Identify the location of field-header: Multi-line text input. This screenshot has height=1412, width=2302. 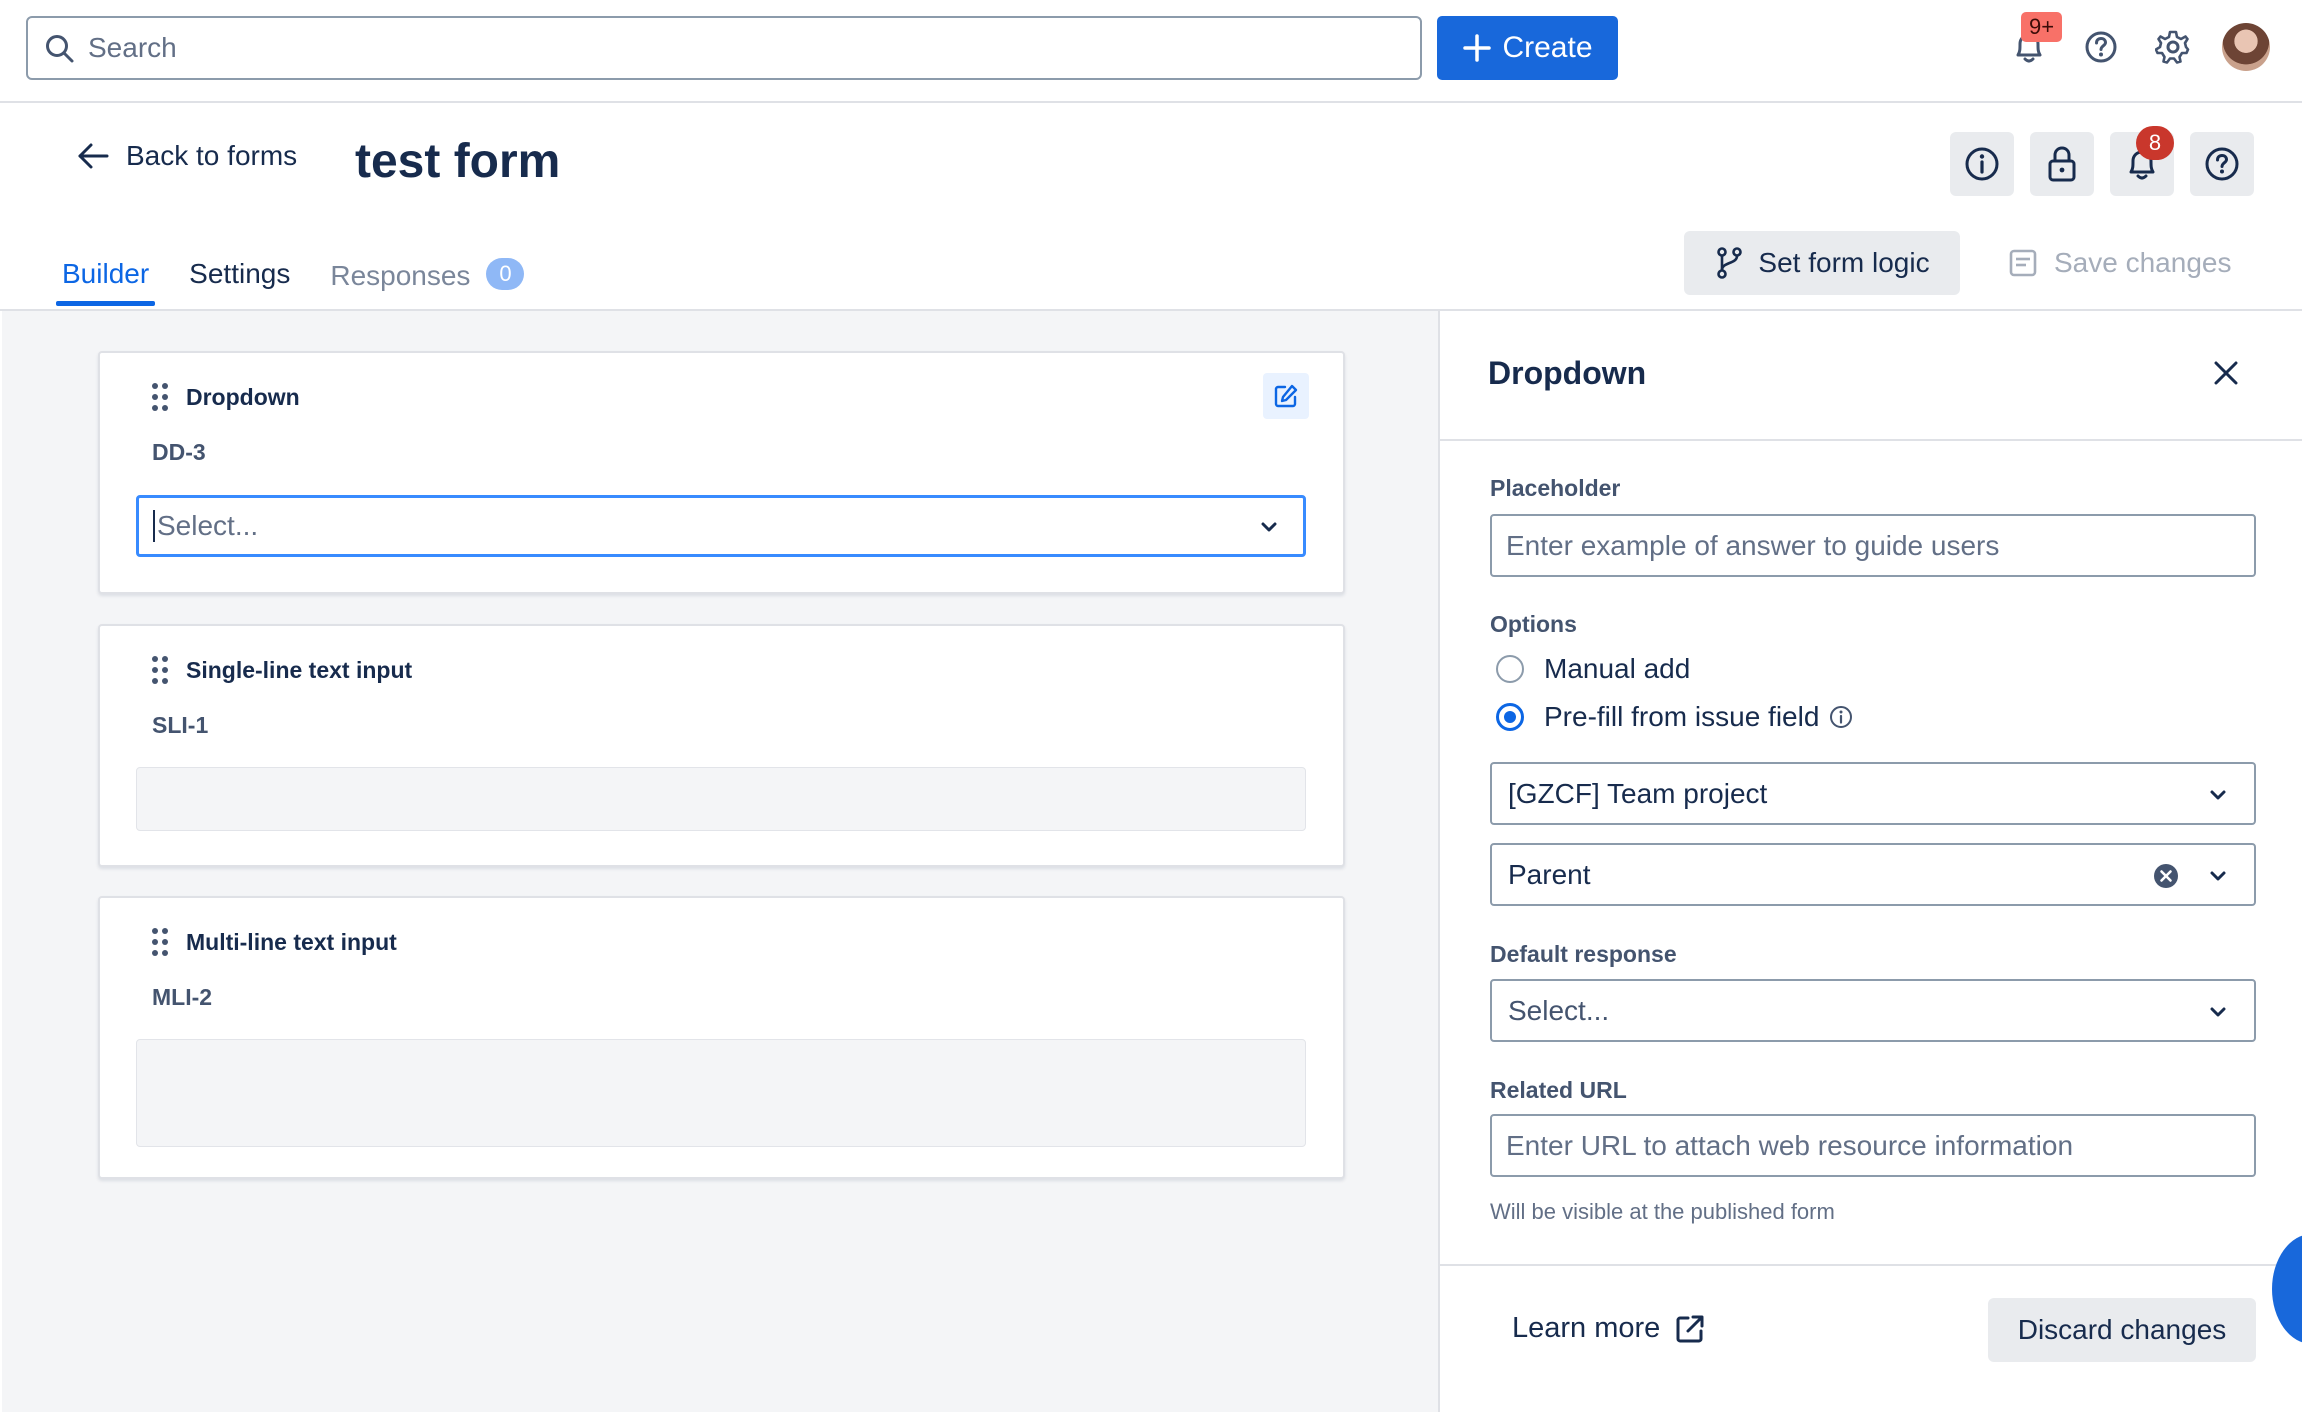
(274, 942).